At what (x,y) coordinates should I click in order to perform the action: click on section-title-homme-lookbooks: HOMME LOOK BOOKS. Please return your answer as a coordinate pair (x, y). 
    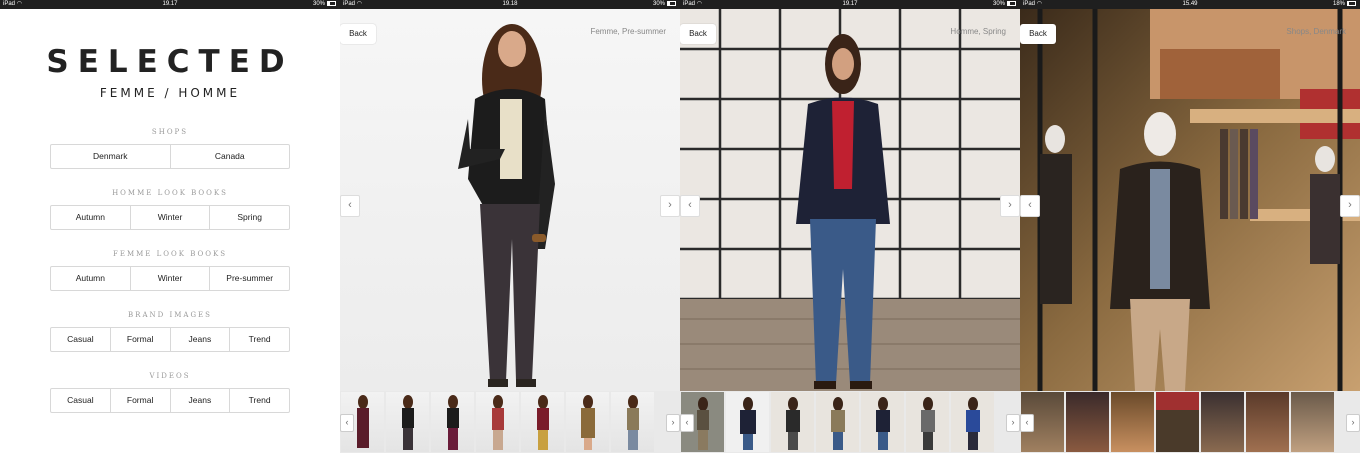
    Looking at the image, I should click on (170, 193).